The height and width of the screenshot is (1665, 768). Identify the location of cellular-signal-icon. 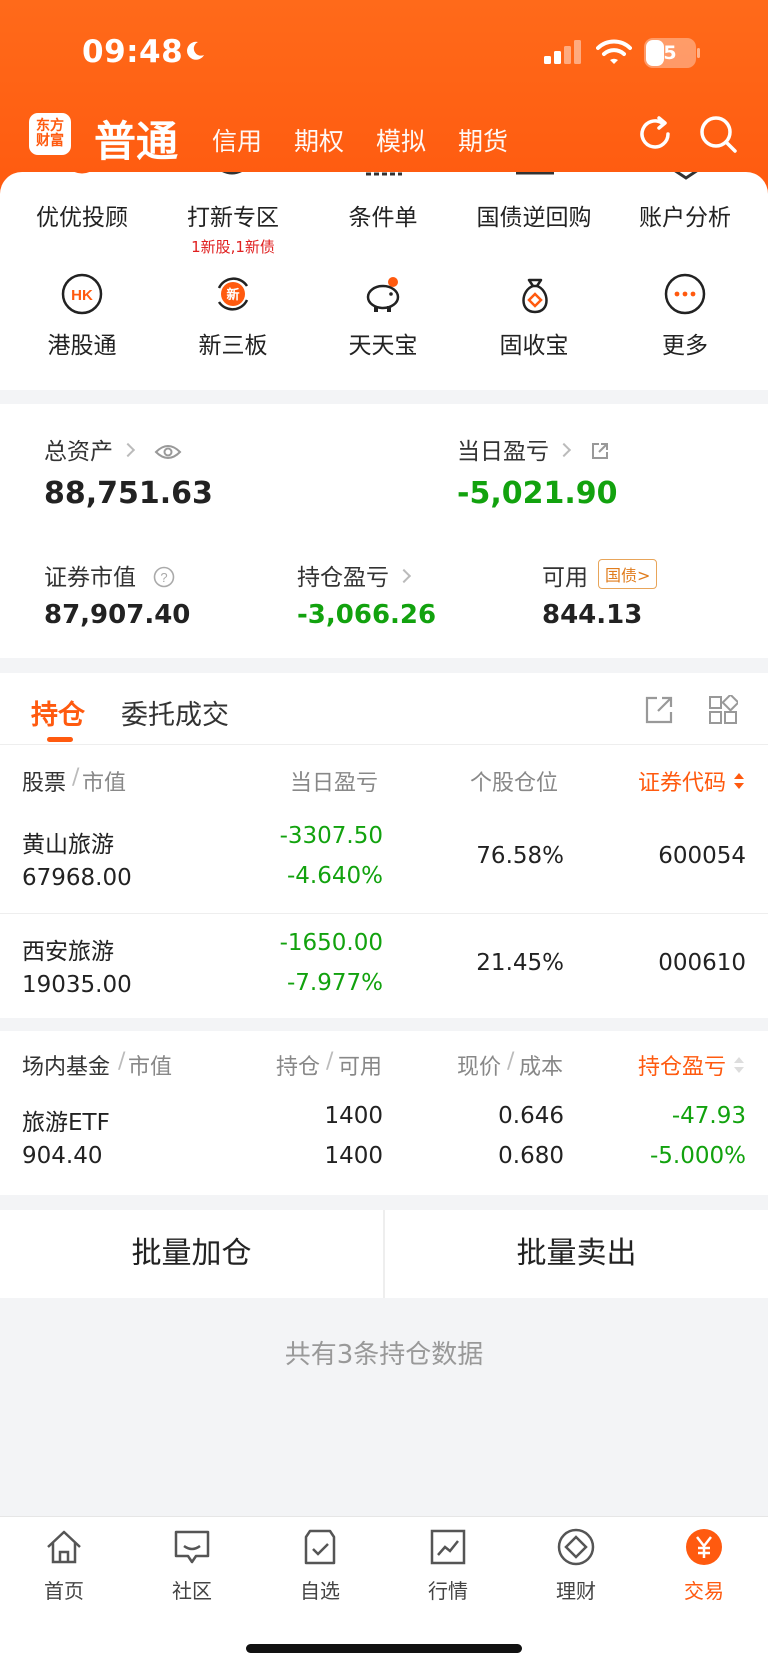
(562, 52).